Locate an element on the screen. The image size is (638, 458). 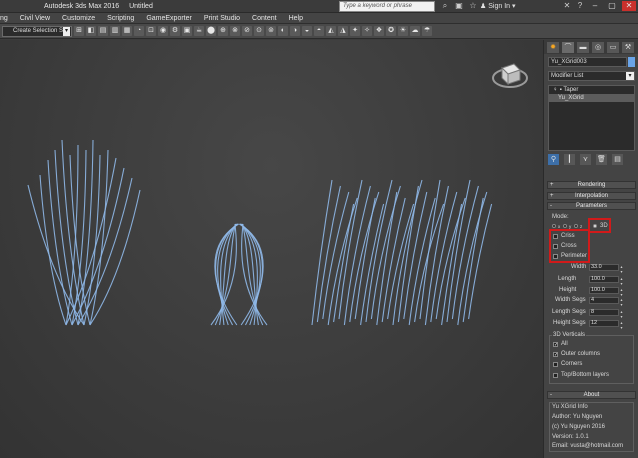
menu-gameexporter: GameExporter is located at coordinates (169, 18).